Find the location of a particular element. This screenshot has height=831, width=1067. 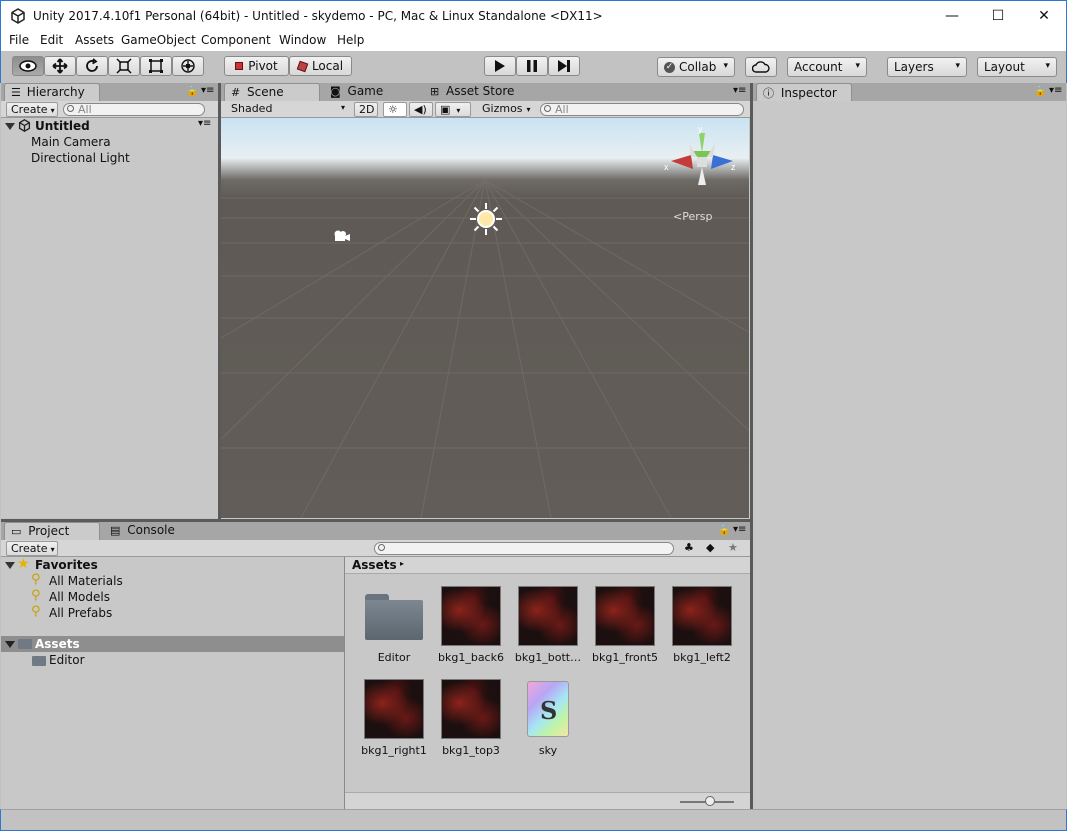

menu-gameobject: GameObject is located at coordinates (158, 40).